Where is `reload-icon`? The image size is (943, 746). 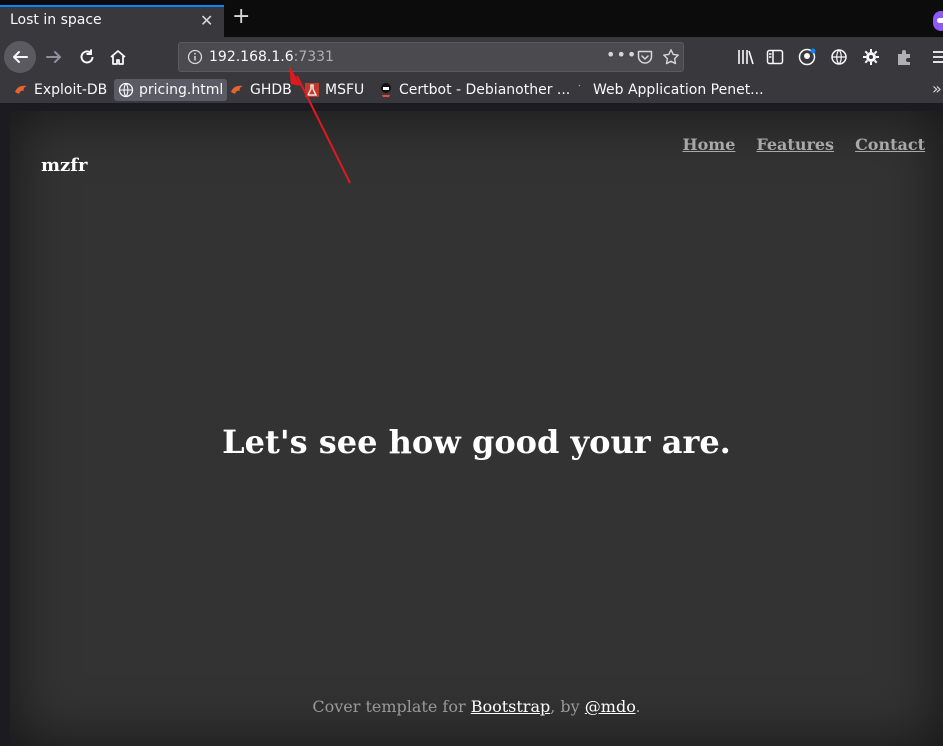
reload-icon is located at coordinates (87, 56).